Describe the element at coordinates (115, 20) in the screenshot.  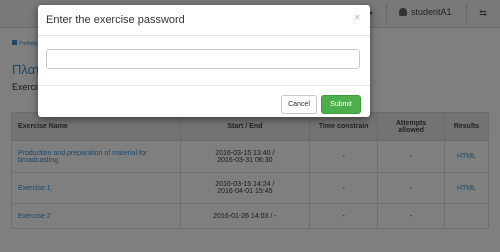
I see `modal-title: Enter the exercise password` at that location.